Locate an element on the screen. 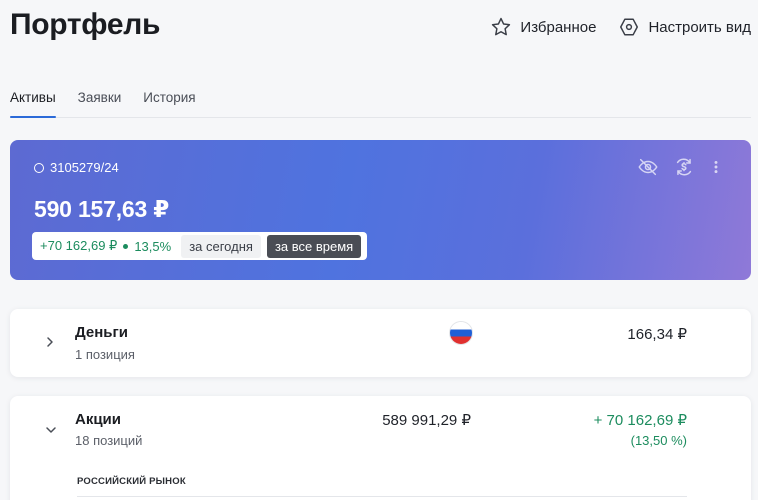 The width and height of the screenshot is (758, 500). favorites-button: Избранное is located at coordinates (543, 27).